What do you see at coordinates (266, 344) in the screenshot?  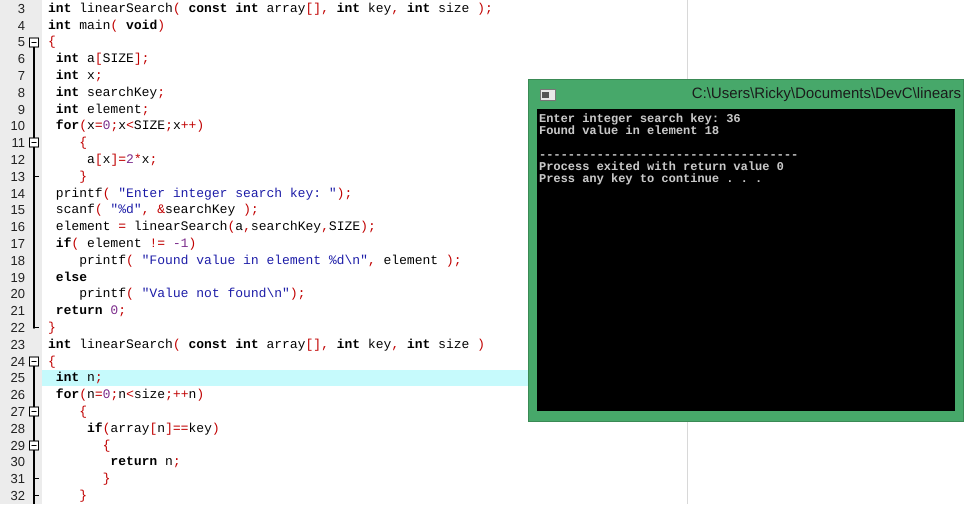 I see `code-line: int linearSearch( const int array[], int key, int size )` at bounding box center [266, 344].